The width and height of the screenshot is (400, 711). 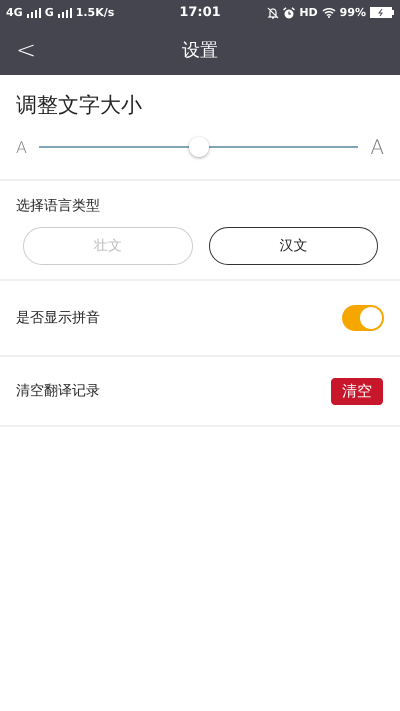 I want to click on large-font-label: A, so click(x=377, y=147).